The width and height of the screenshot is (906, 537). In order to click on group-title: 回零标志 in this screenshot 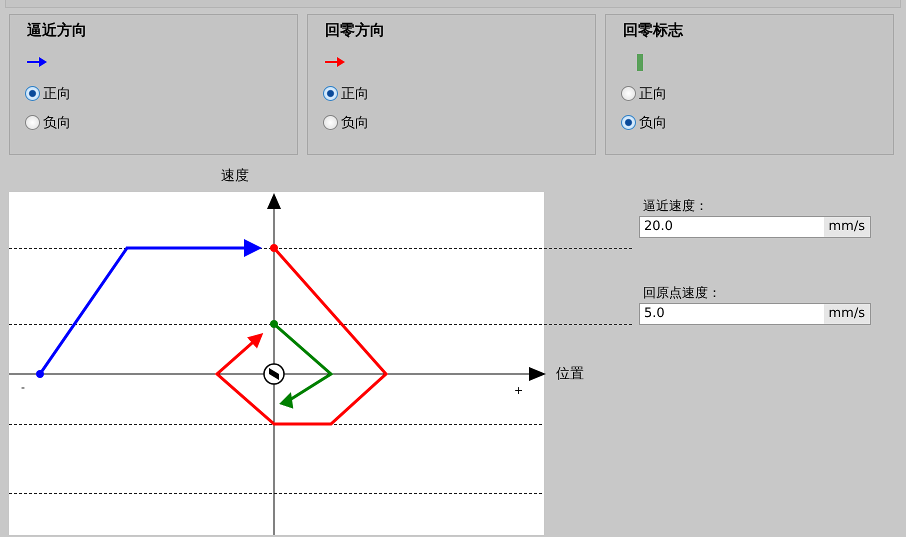, I will do `click(653, 31)`.